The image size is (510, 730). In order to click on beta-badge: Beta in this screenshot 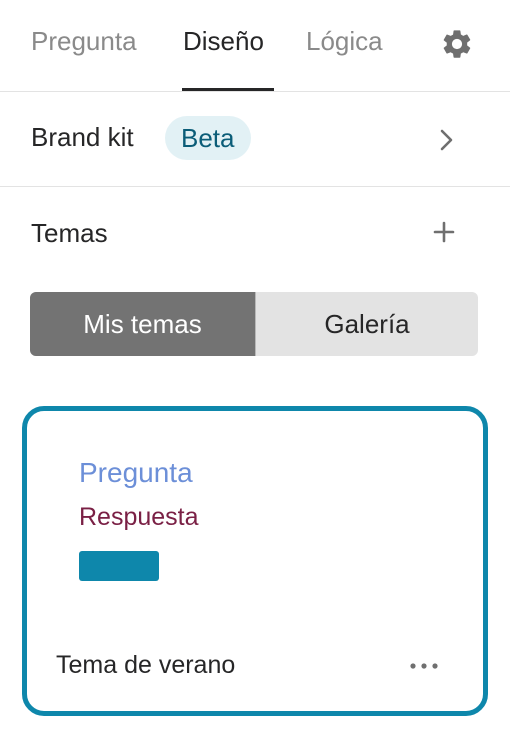, I will do `click(208, 138)`.